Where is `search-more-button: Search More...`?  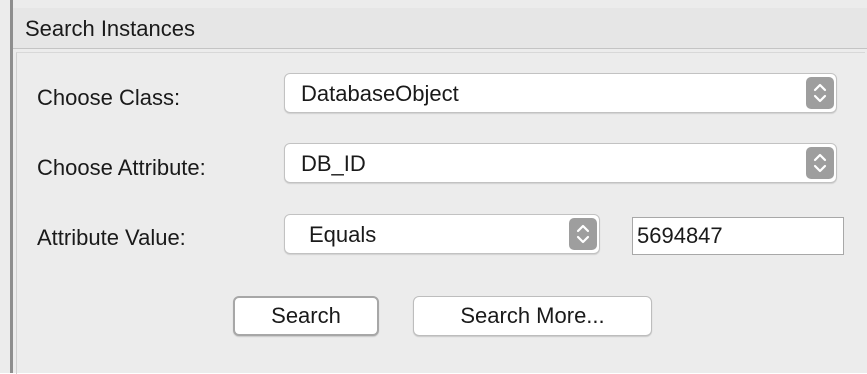
search-more-button: Search More... is located at coordinates (532, 316).